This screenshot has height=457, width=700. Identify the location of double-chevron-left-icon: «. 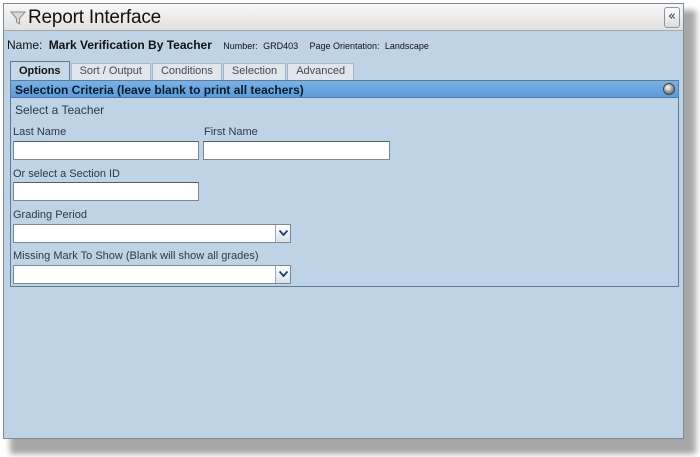
(672, 16).